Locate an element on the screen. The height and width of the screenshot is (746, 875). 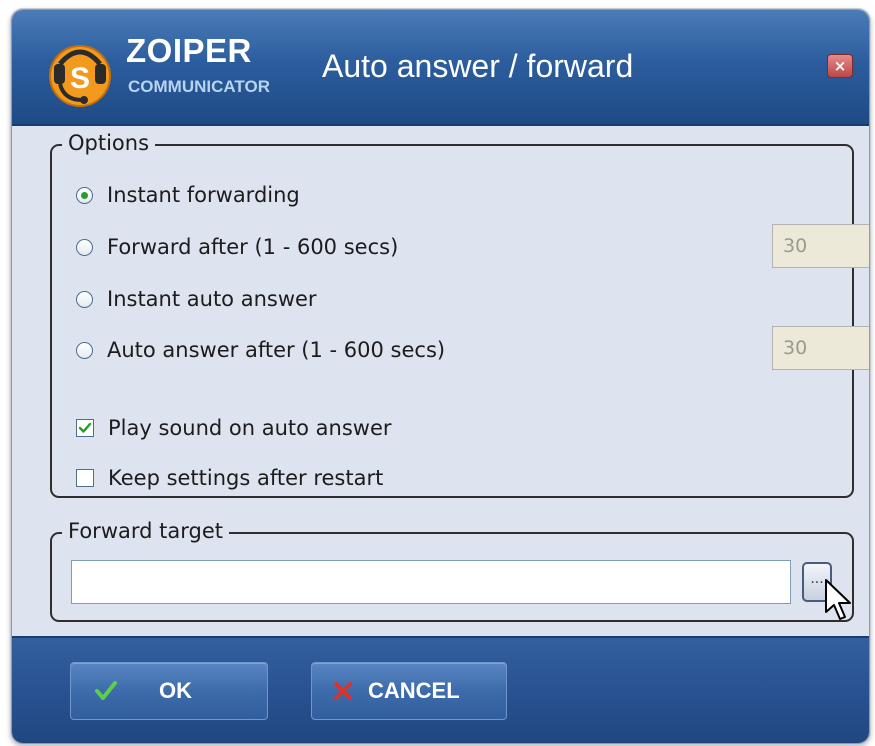
checkbox-checked-icon is located at coordinates (85, 428).